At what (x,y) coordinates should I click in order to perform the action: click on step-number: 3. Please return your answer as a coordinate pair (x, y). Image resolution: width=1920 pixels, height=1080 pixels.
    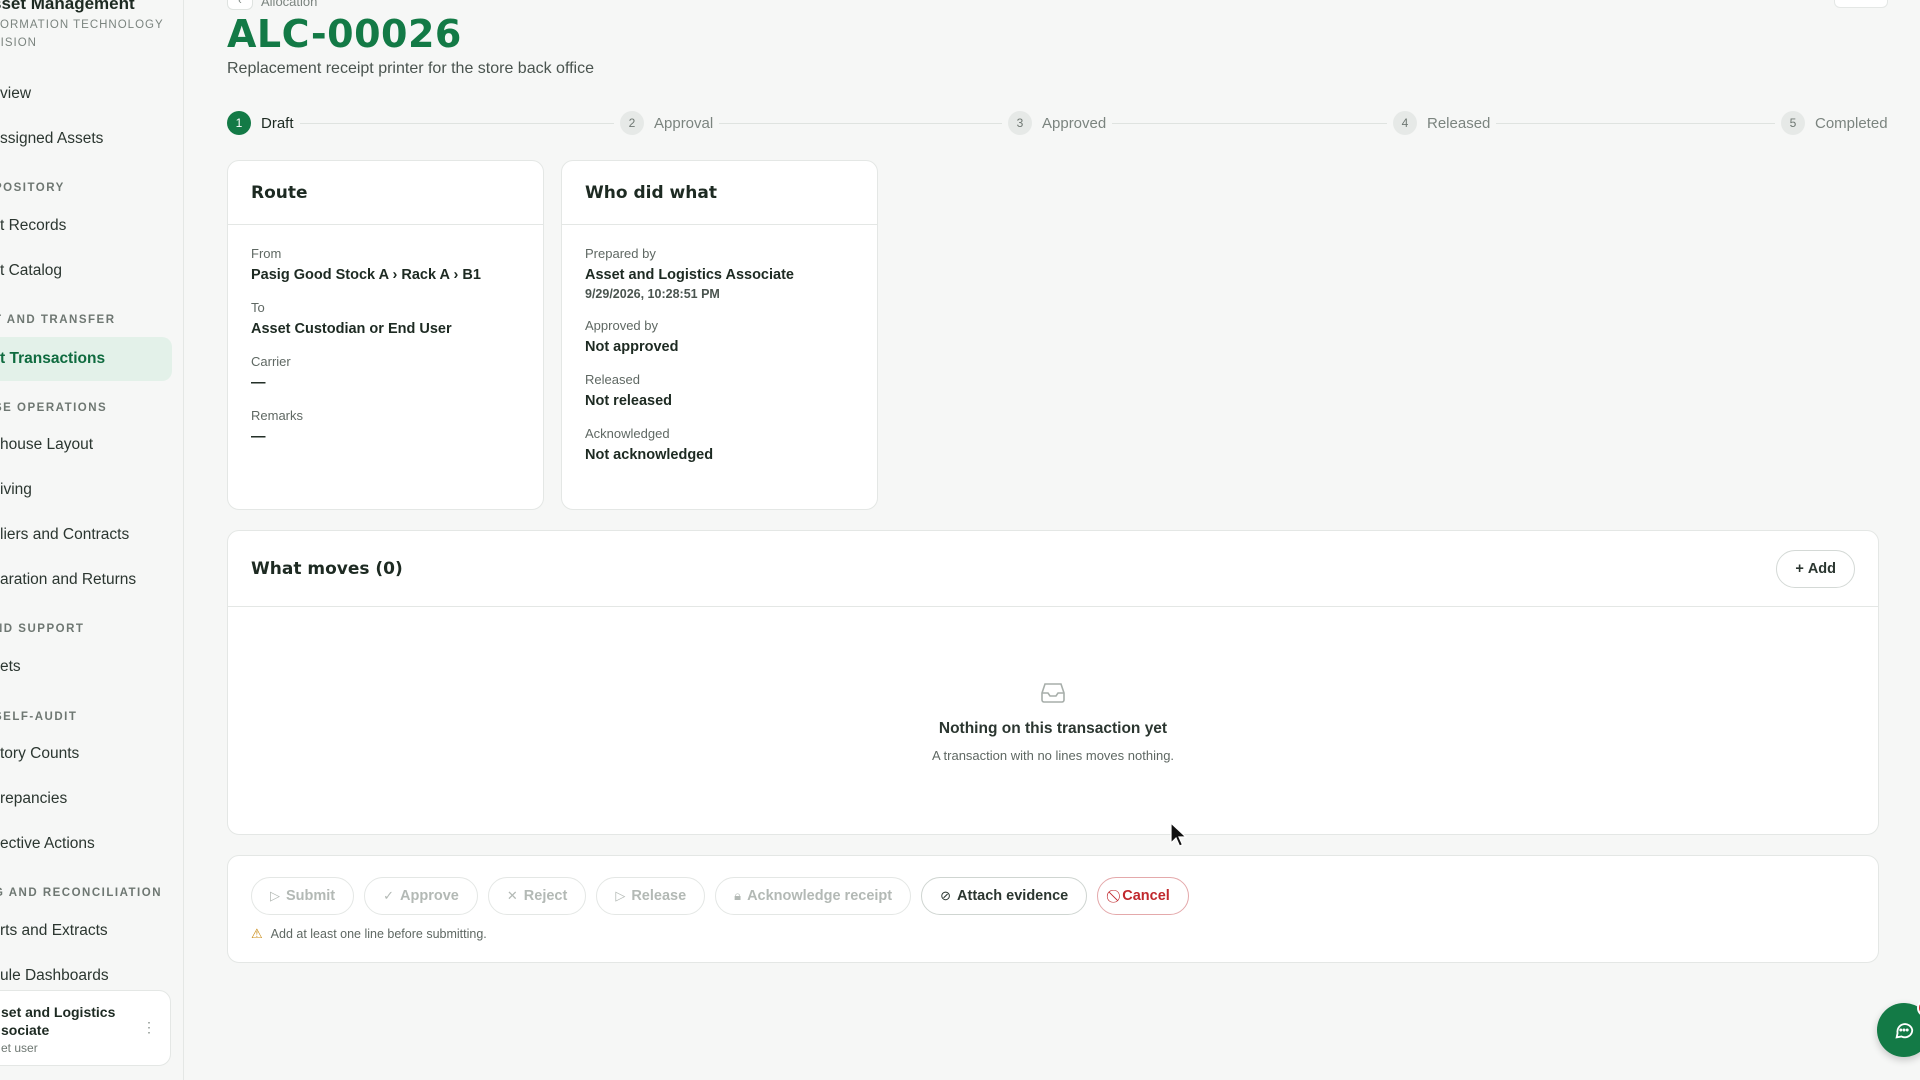
    Looking at the image, I should click on (1020, 123).